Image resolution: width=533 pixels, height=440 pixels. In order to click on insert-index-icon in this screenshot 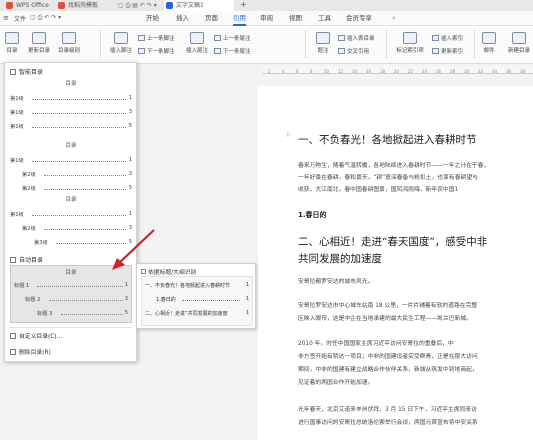, I will do `click(435, 38)`.